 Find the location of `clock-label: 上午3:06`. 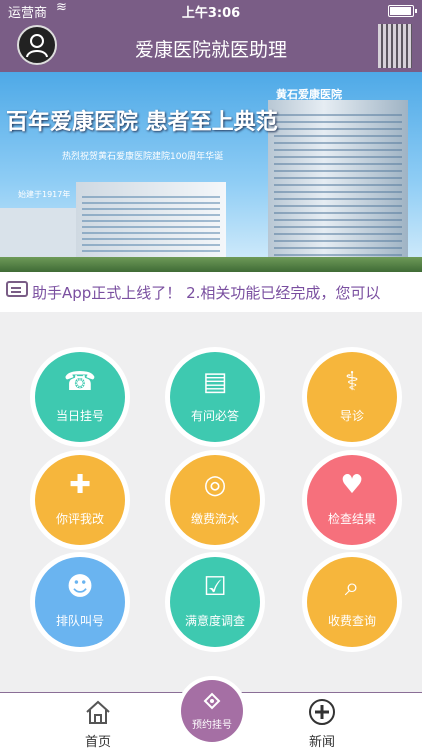

clock-label: 上午3:06 is located at coordinates (211, 13).